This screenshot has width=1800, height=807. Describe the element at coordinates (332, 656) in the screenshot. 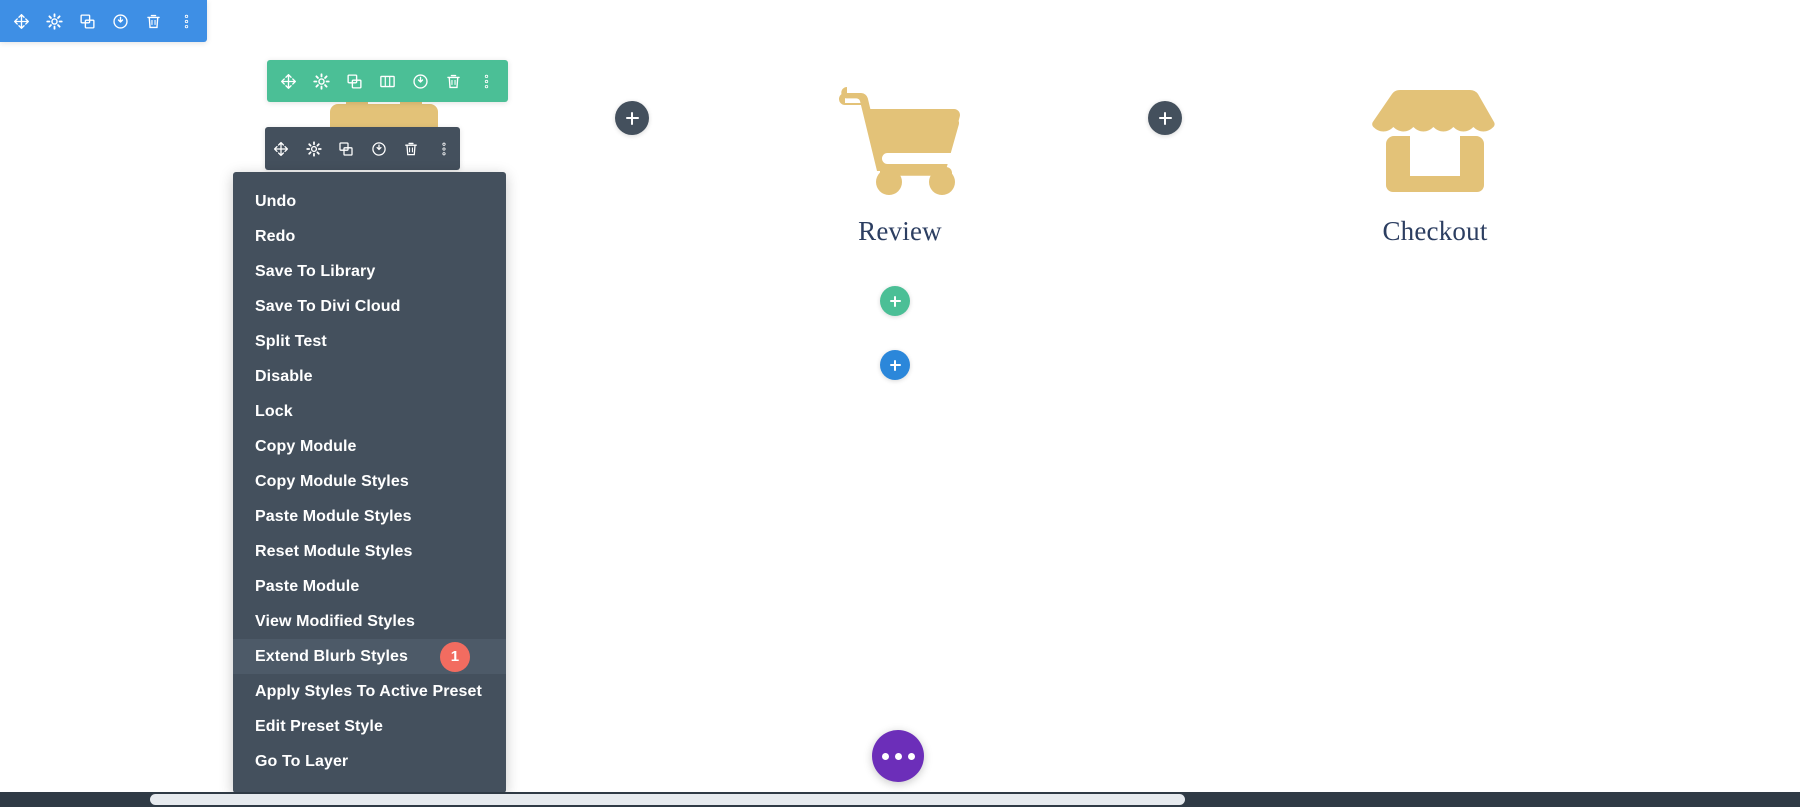

I see `menu-item-label: Extend Blurb Styles` at that location.